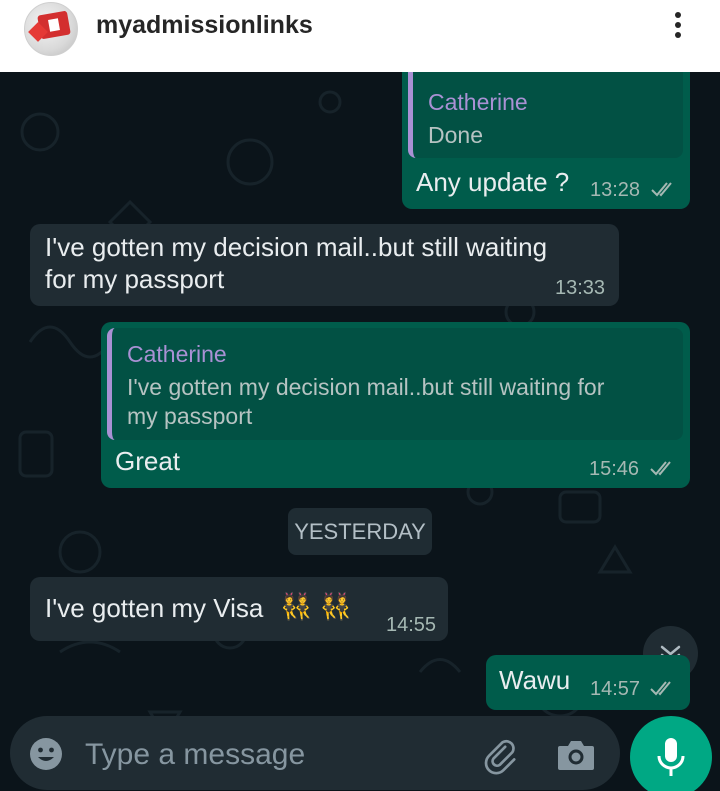 This screenshot has width=720, height=791. Describe the element at coordinates (671, 757) in the screenshot. I see `microphone-icon` at that location.